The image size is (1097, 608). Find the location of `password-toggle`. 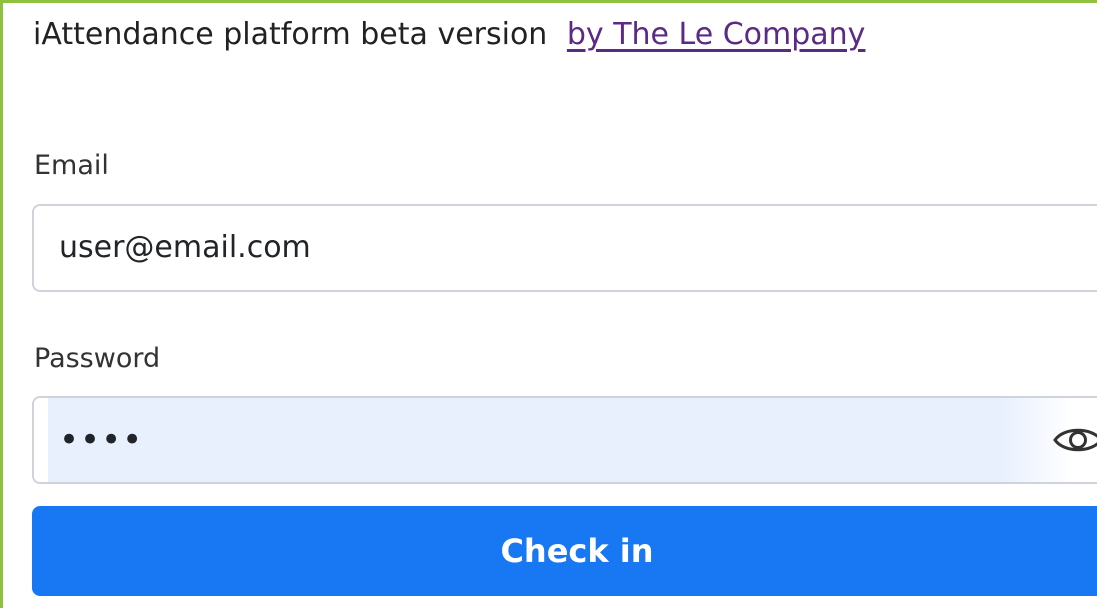

password-toggle is located at coordinates (1048, 440).